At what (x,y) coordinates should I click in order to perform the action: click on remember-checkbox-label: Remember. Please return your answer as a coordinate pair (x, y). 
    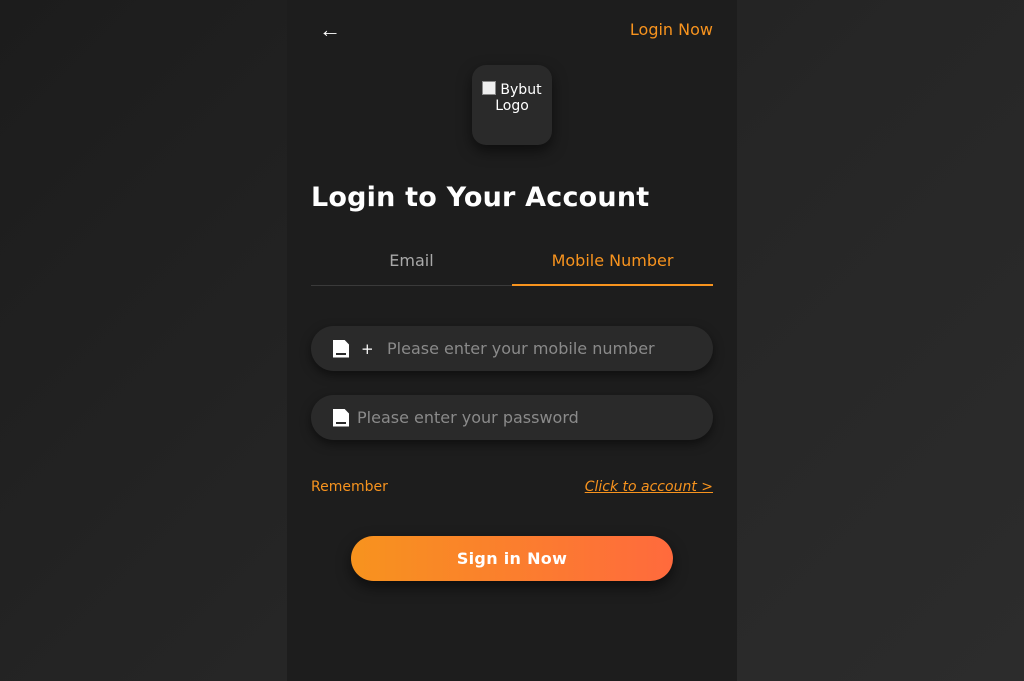
    Looking at the image, I should click on (349, 487).